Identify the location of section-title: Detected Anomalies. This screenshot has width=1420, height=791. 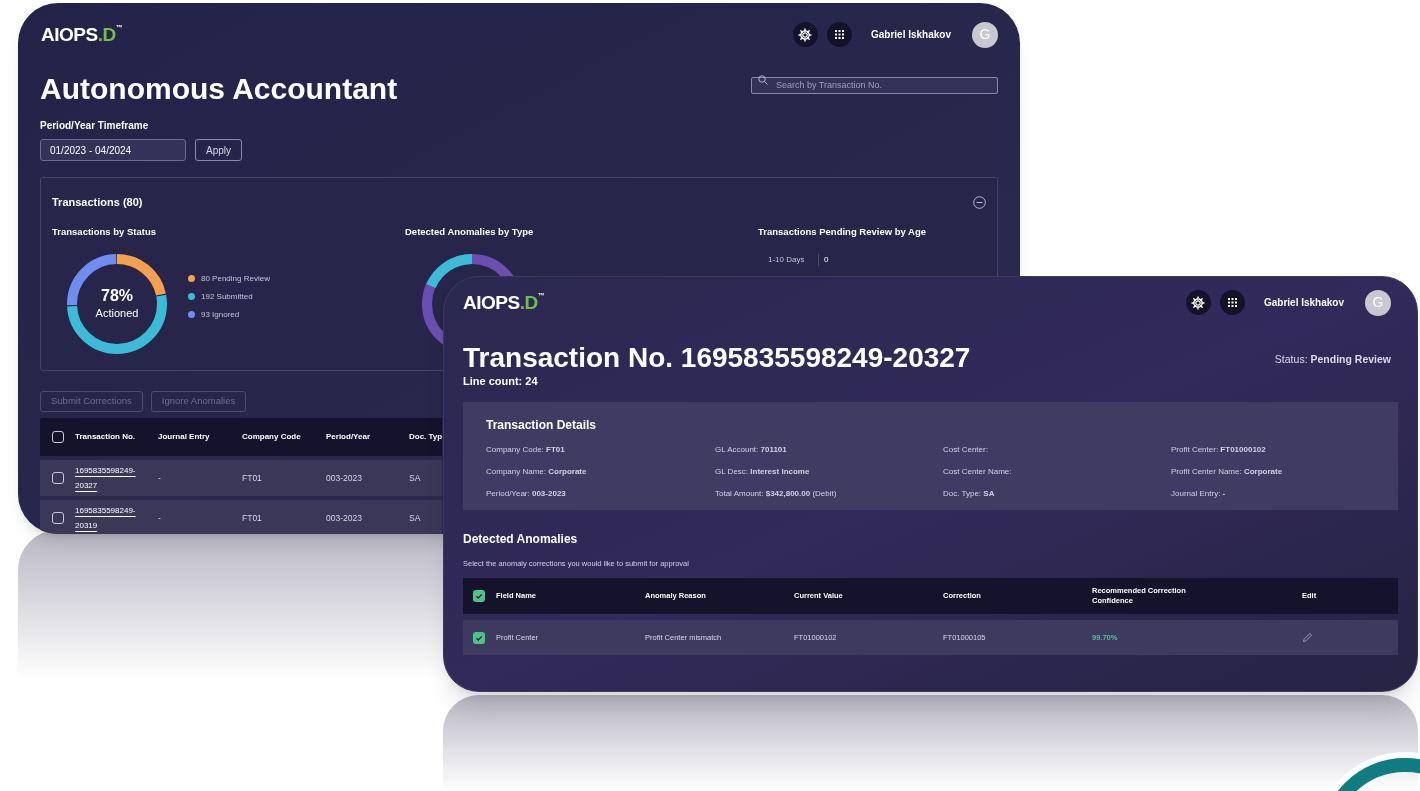
(521, 539).